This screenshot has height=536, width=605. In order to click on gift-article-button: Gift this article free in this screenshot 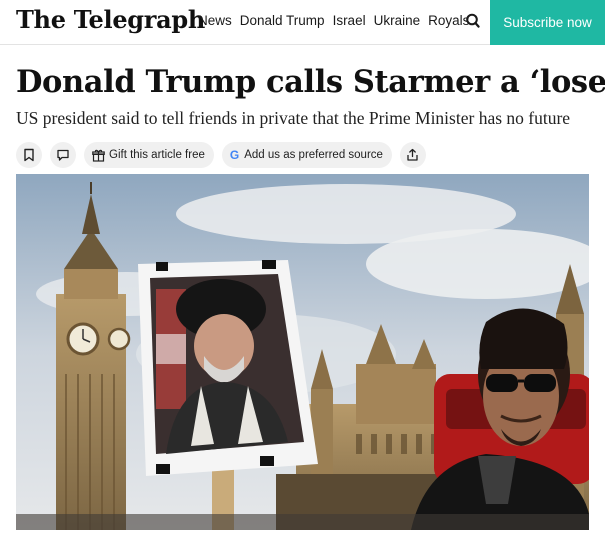, I will do `click(149, 155)`.